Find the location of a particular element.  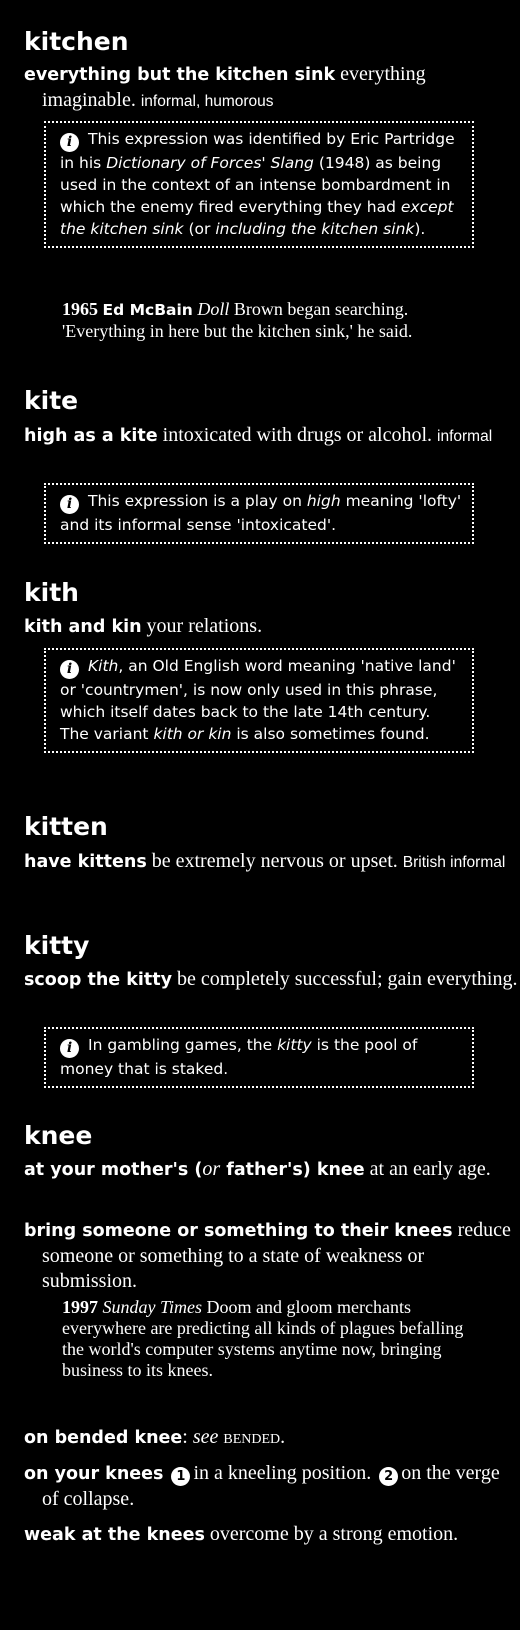

cross-reference-link: bended is located at coordinates (251, 1437).